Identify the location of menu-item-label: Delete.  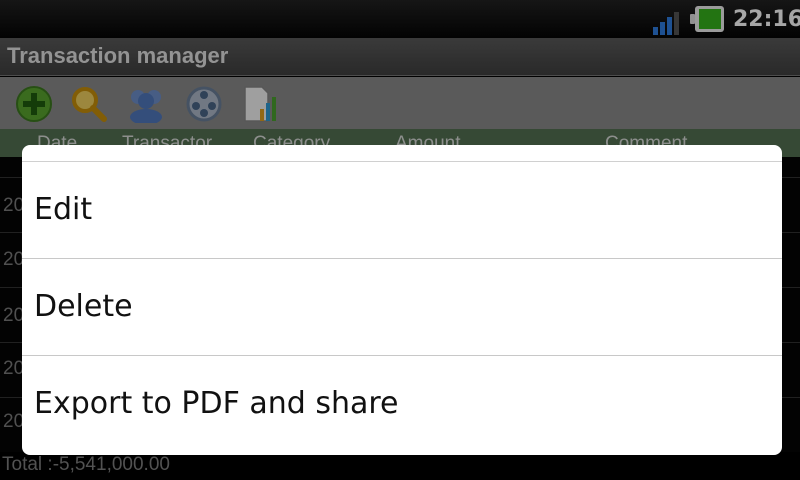
(83, 306).